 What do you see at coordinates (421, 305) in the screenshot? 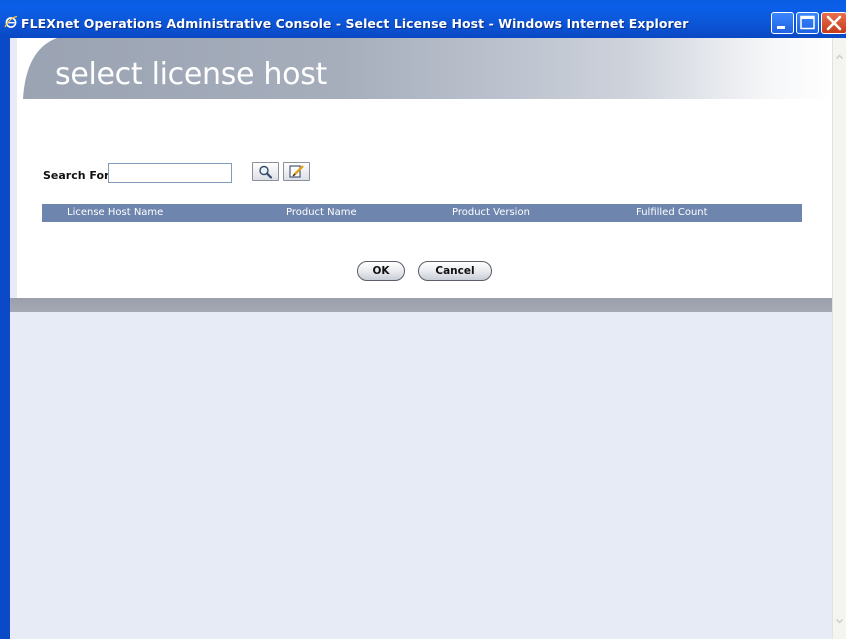
I see `footer-divider` at bounding box center [421, 305].